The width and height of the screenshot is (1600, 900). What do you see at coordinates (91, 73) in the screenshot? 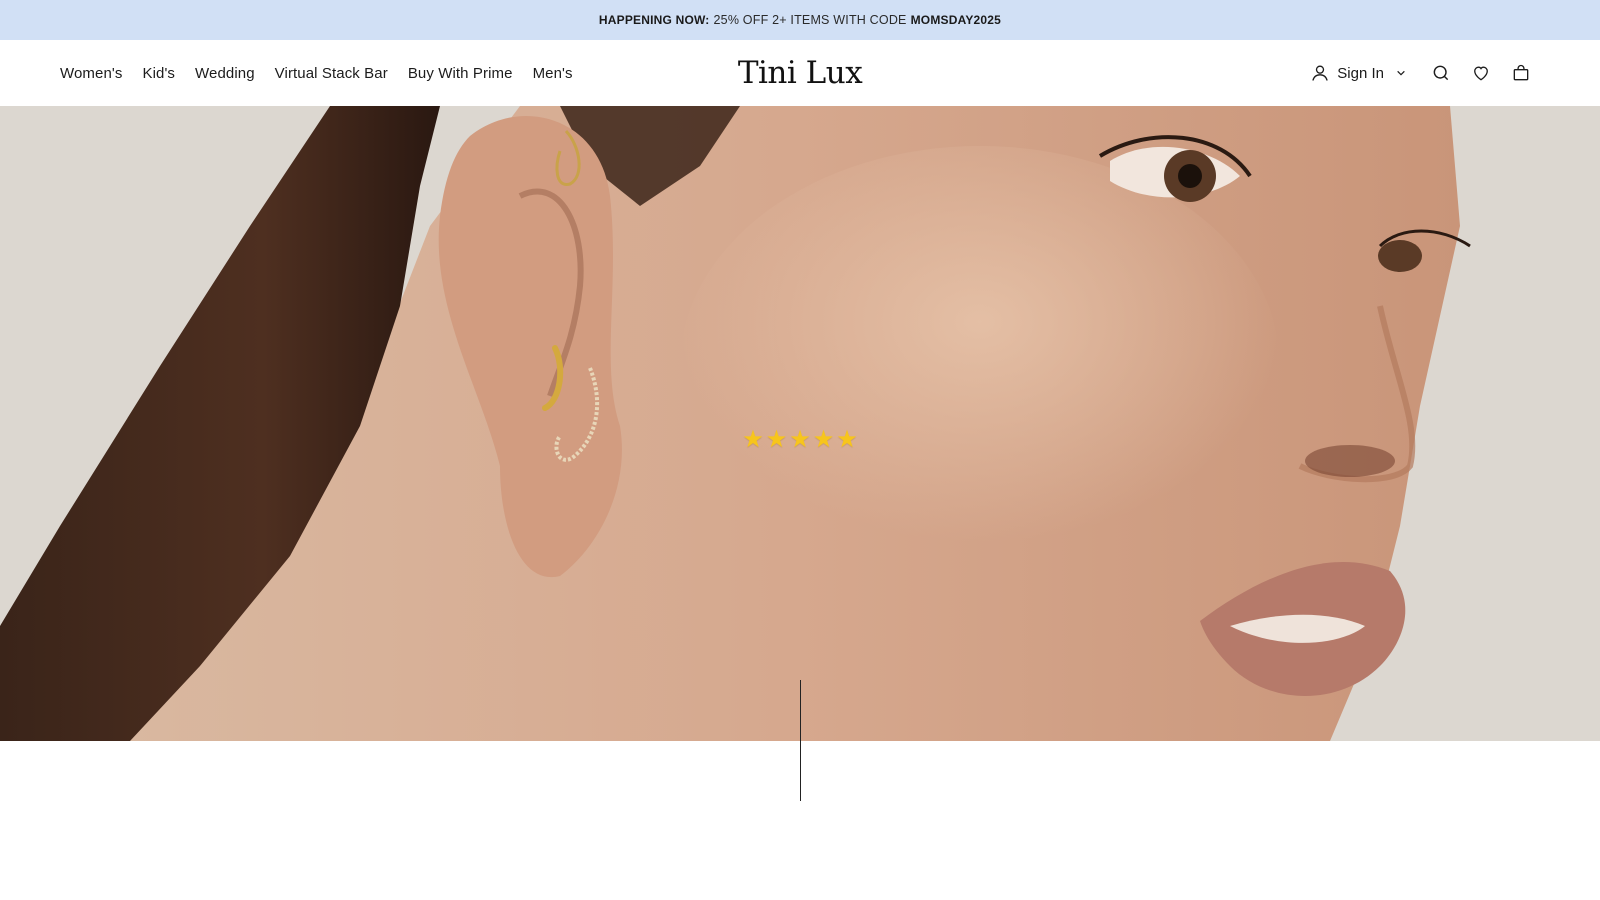
I see `nav-item-womens: Women's` at bounding box center [91, 73].